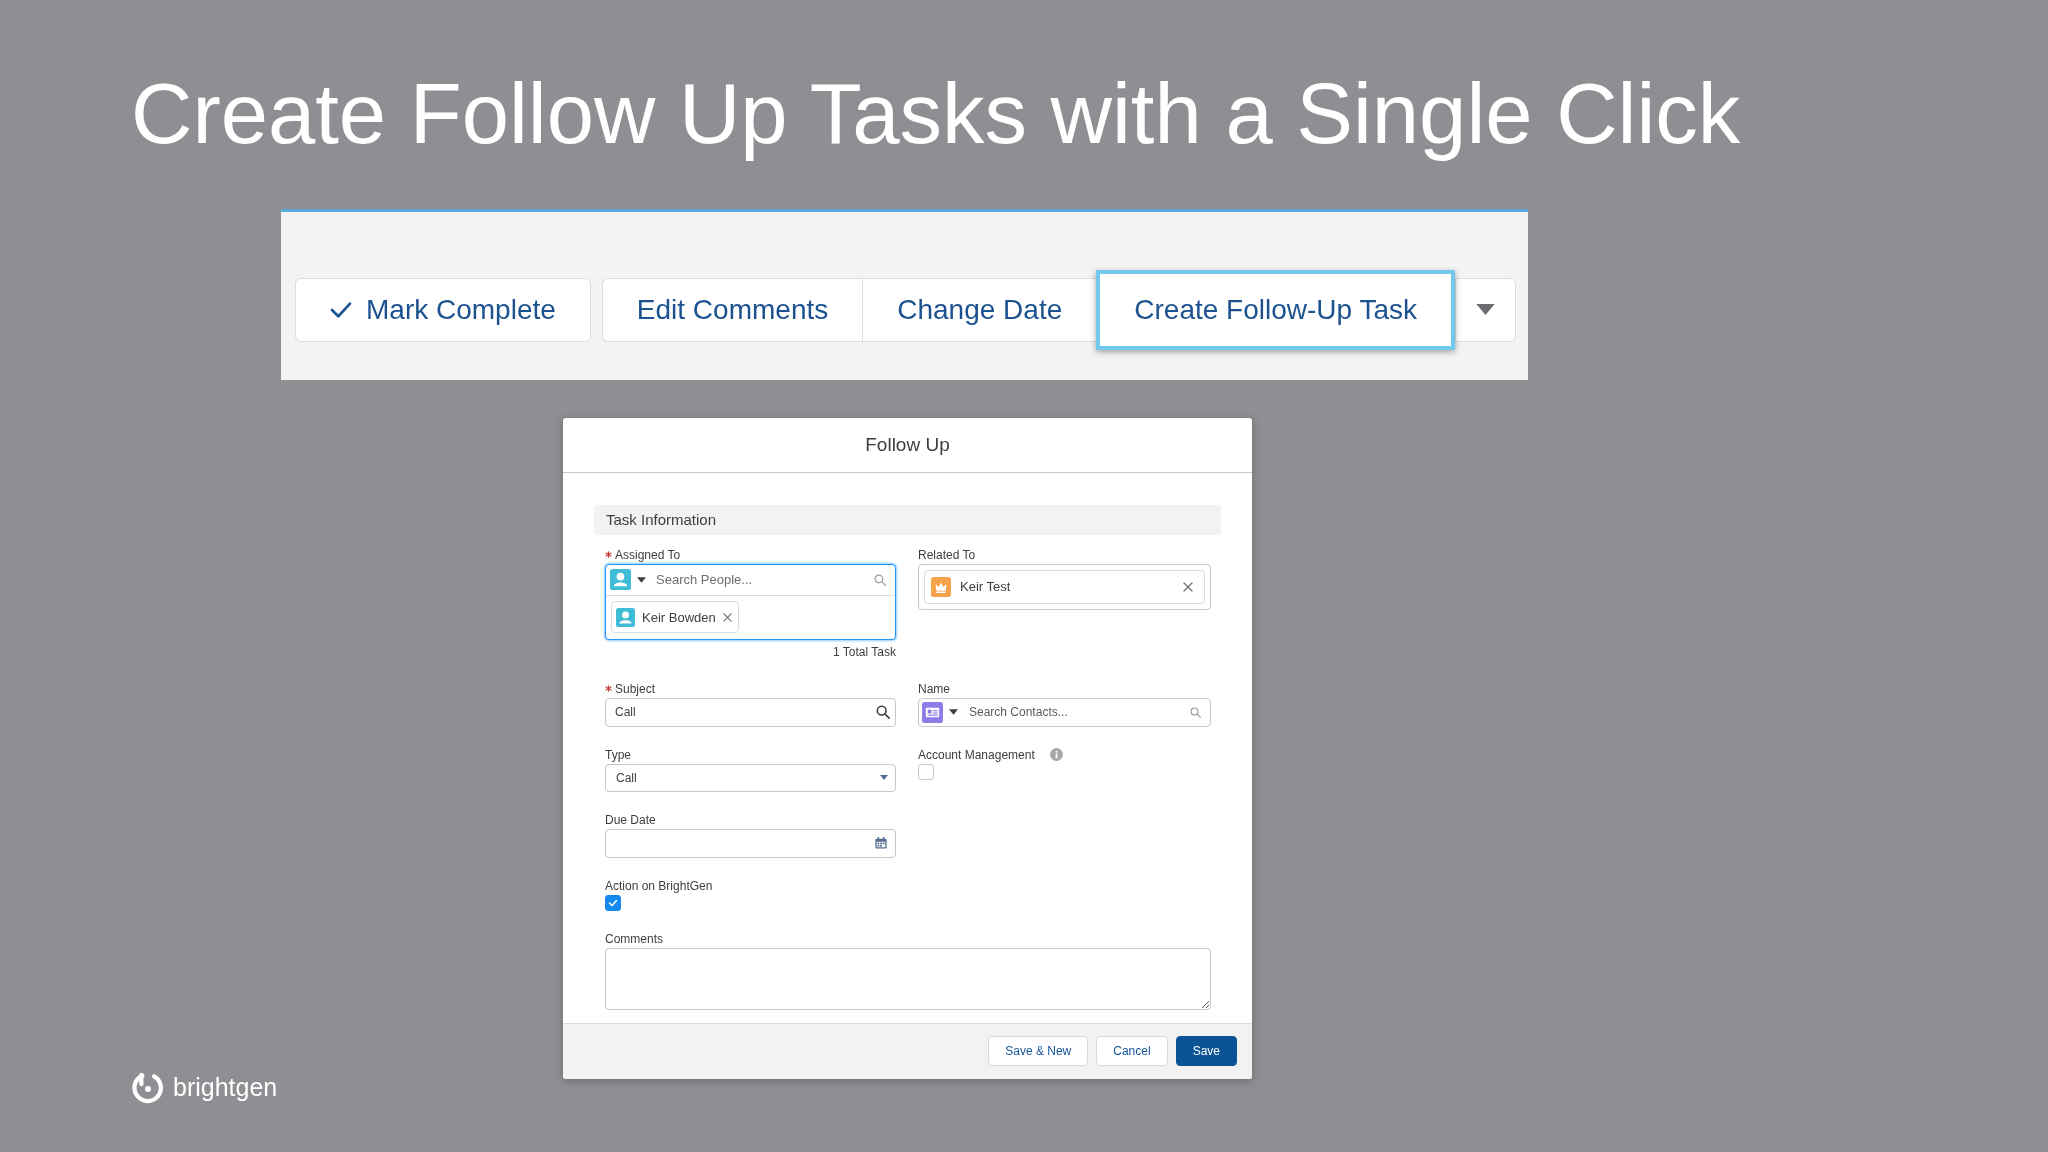 Image resolution: width=2048 pixels, height=1152 pixels. Describe the element at coordinates (1275, 309) in the screenshot. I see `action-button: Create Follow-Up Task` at that location.